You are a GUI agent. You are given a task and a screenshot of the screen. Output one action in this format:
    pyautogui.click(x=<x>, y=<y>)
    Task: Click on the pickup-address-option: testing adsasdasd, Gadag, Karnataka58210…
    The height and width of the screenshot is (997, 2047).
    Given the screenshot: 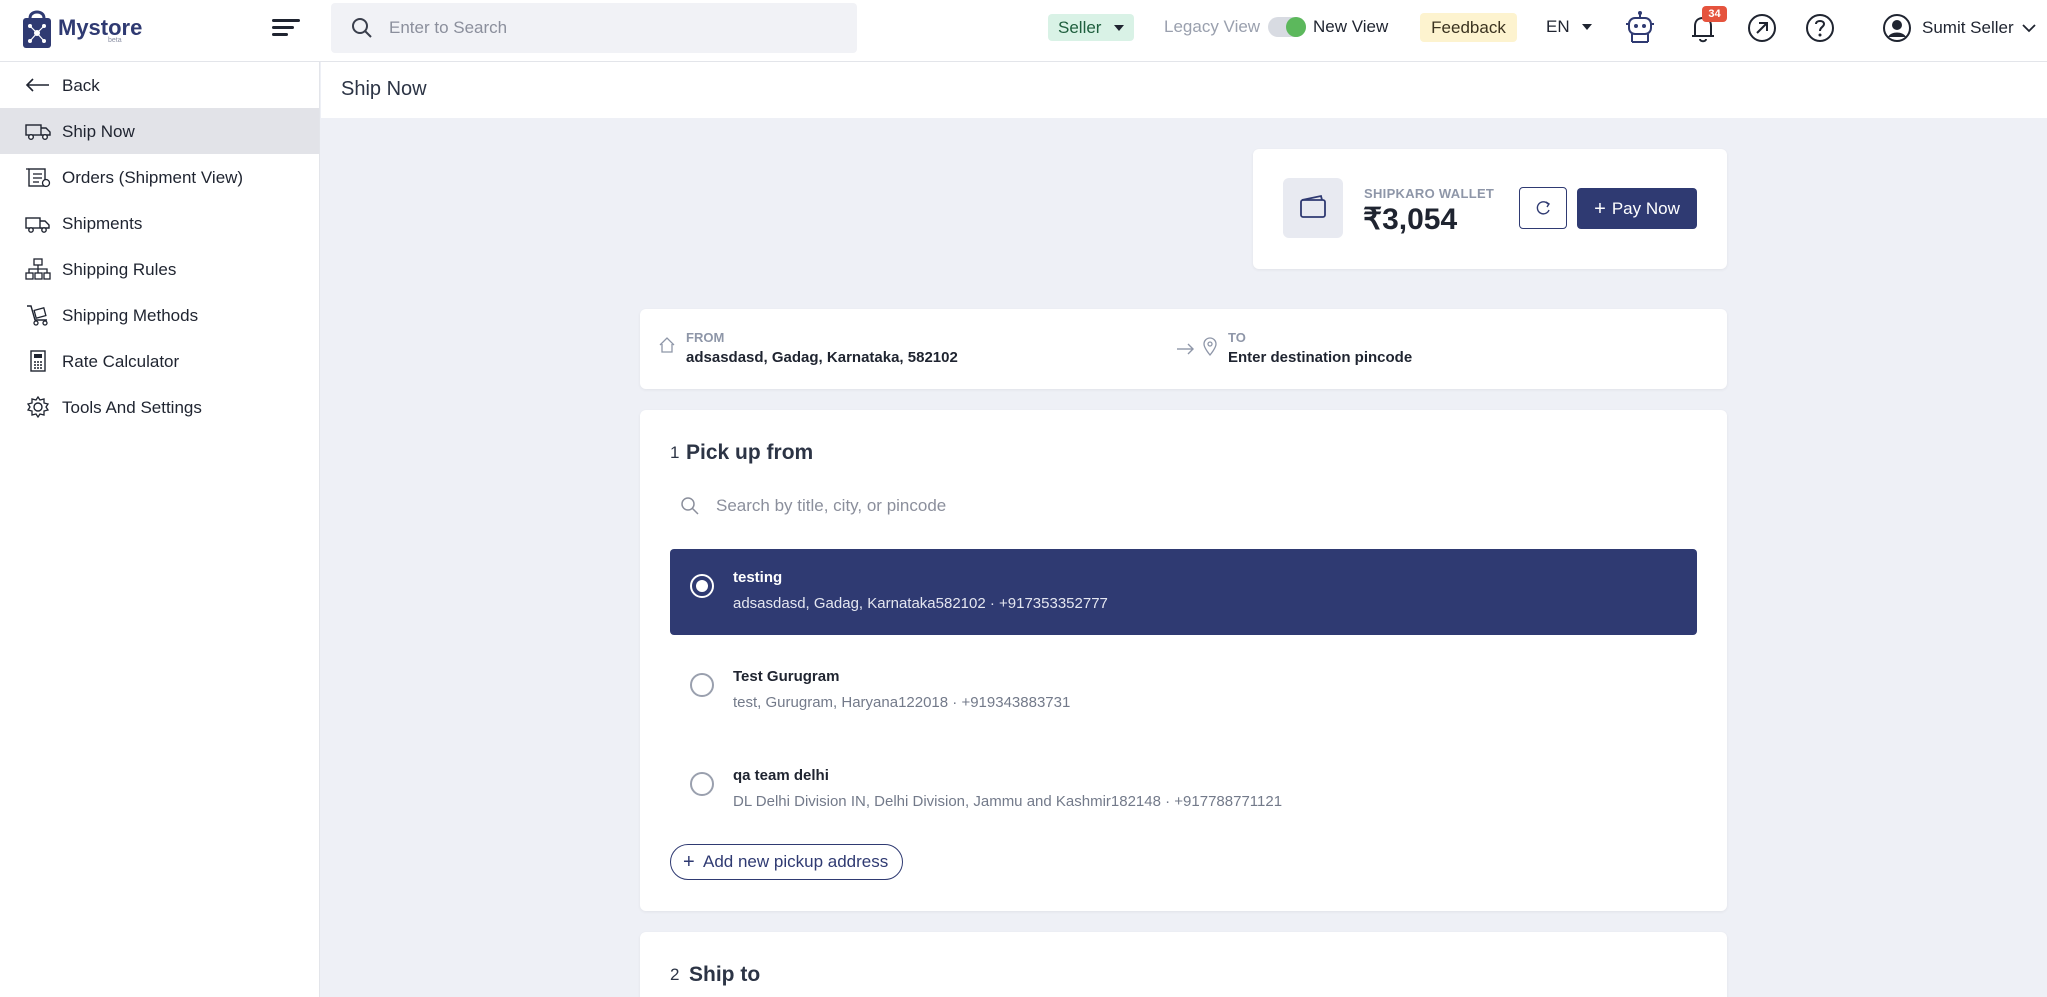 What is the action you would take?
    pyautogui.click(x=1183, y=592)
    